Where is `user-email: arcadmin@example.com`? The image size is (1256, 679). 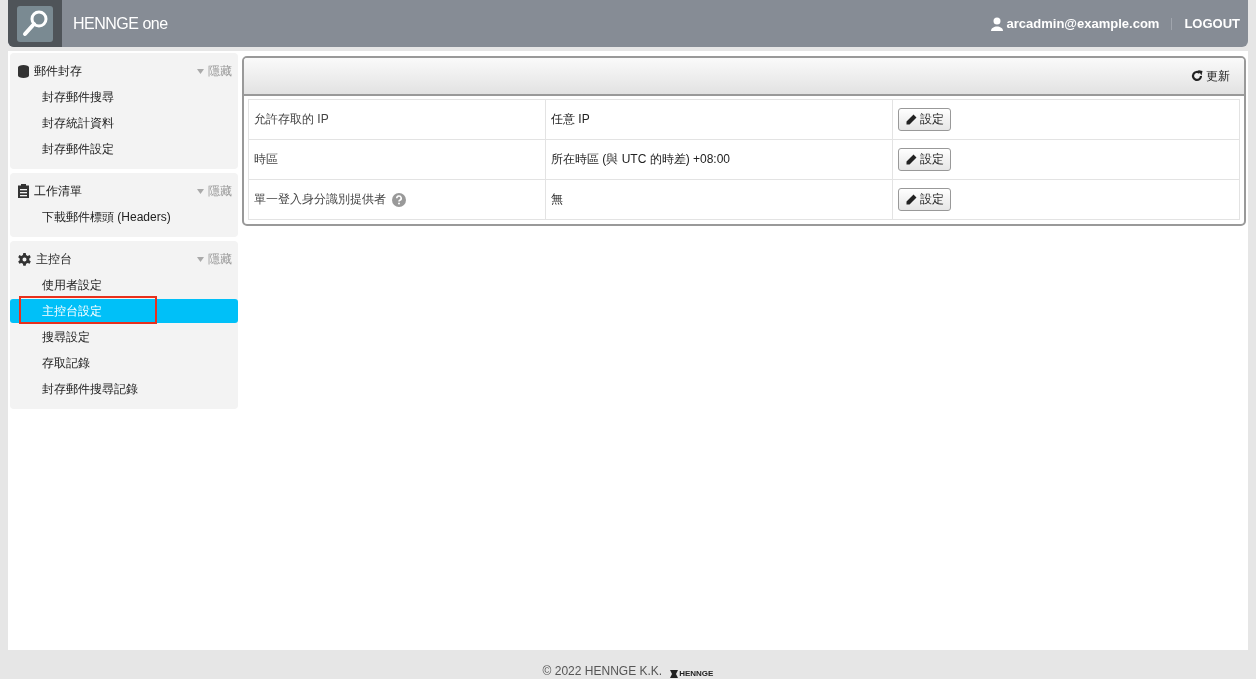 user-email: arcadmin@example.com is located at coordinates (1083, 23).